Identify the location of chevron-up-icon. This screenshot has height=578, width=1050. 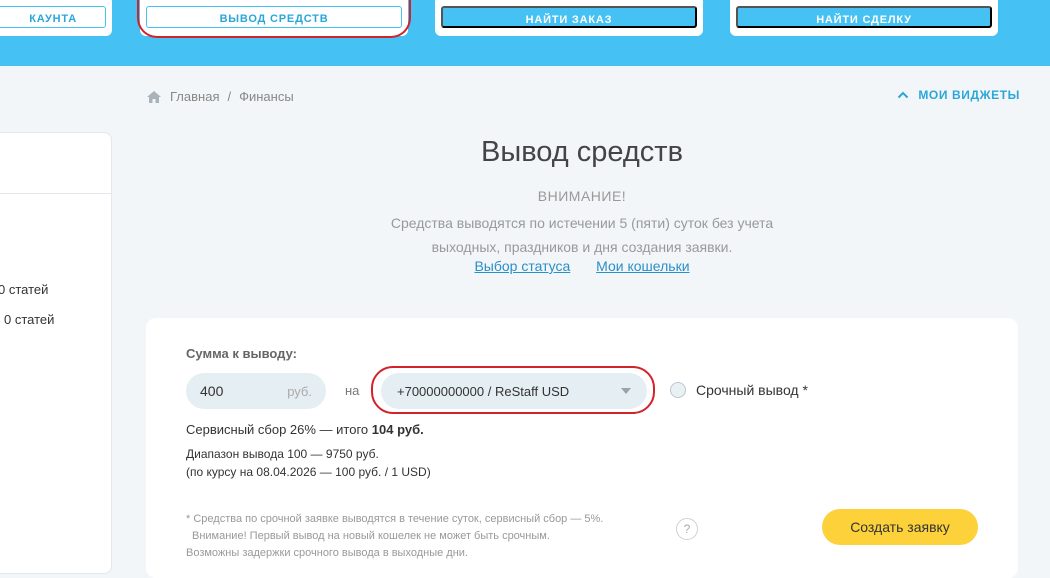
(903, 95).